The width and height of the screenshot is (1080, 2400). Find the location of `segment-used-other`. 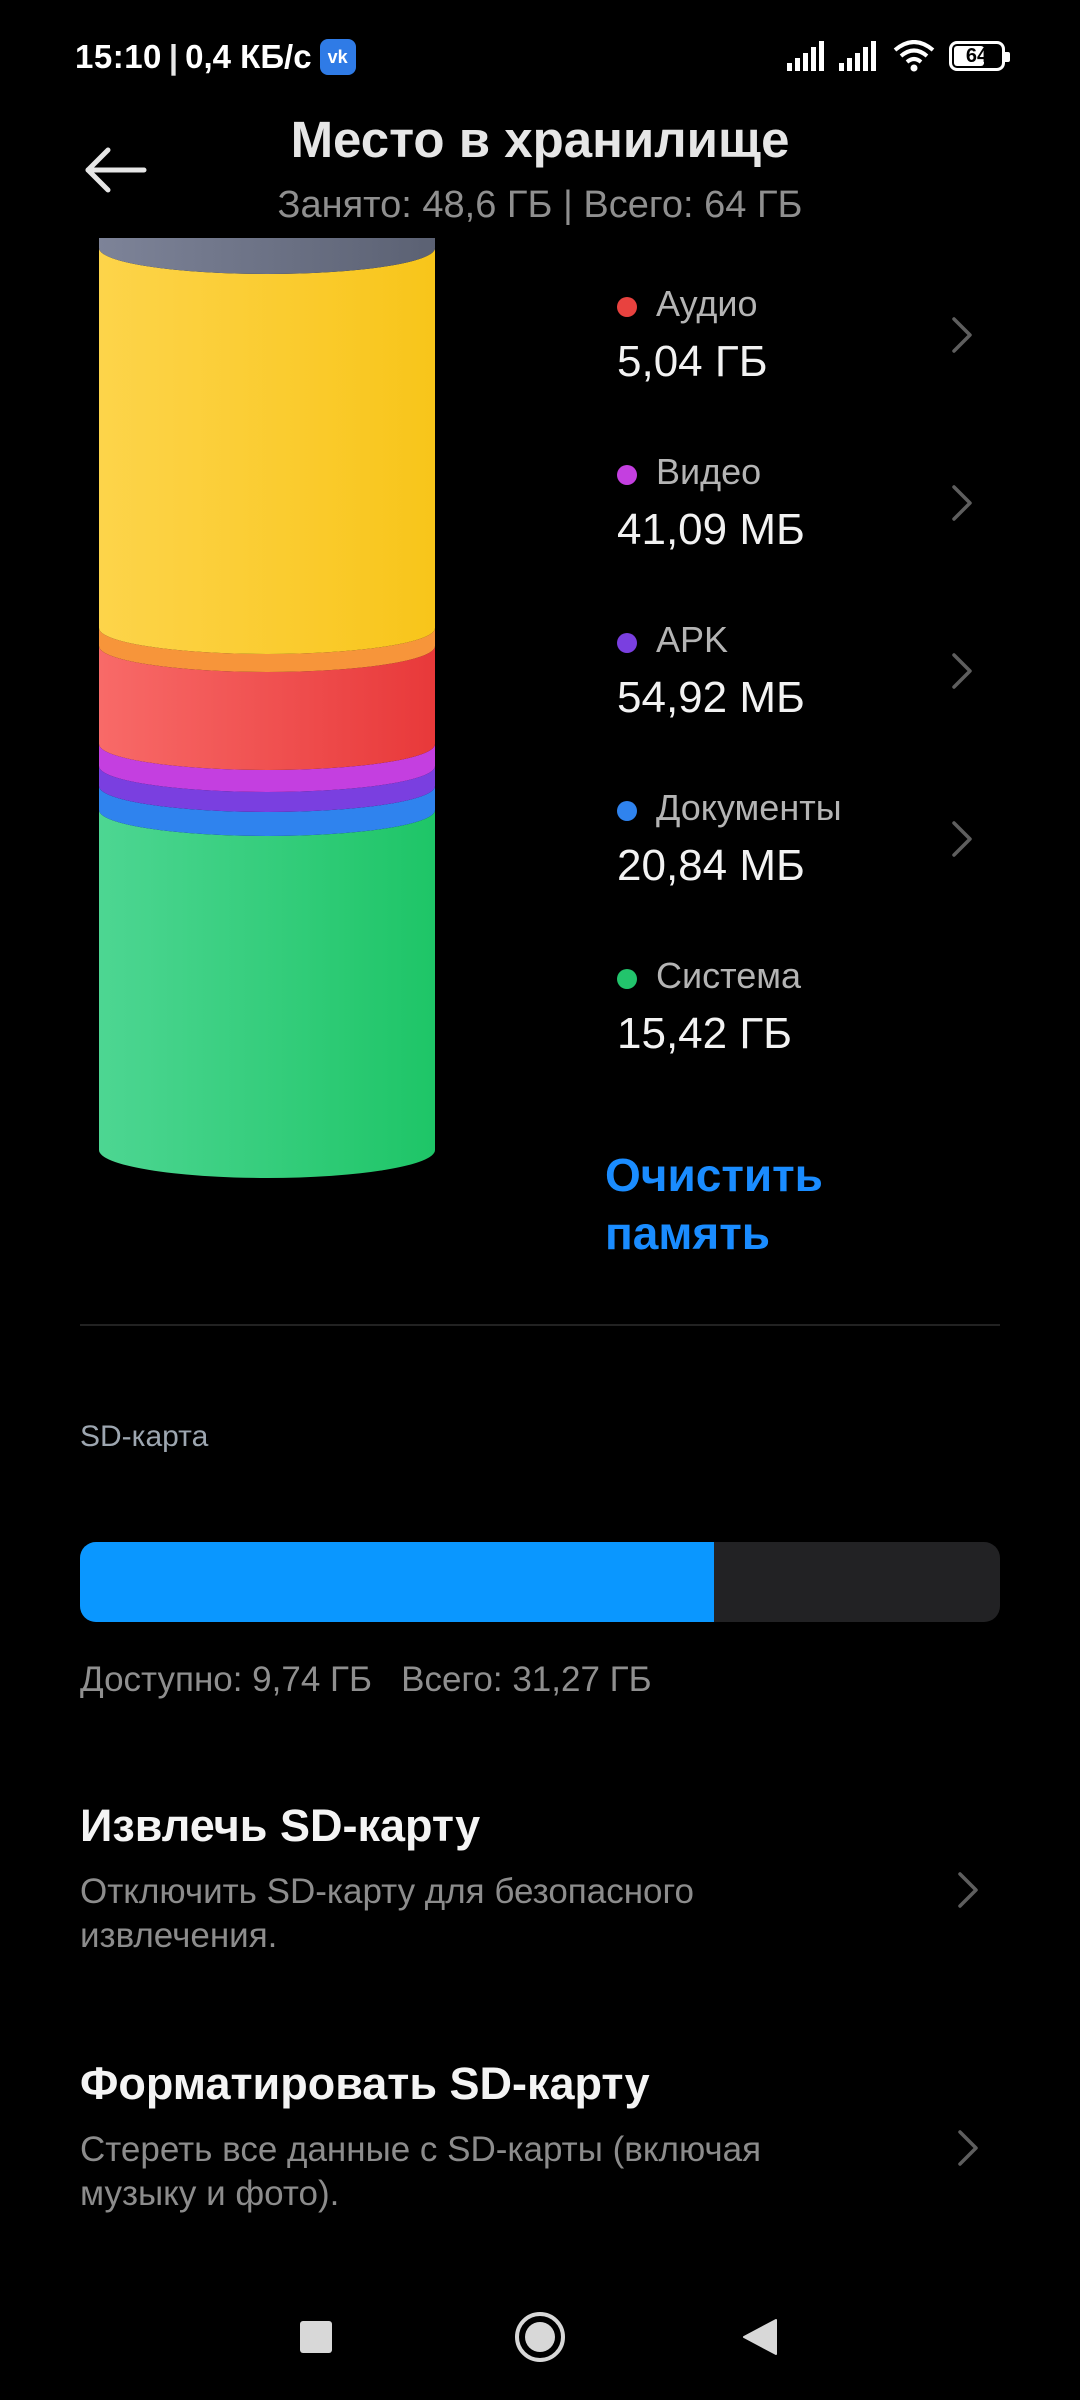

segment-used-other is located at coordinates (267, 451).